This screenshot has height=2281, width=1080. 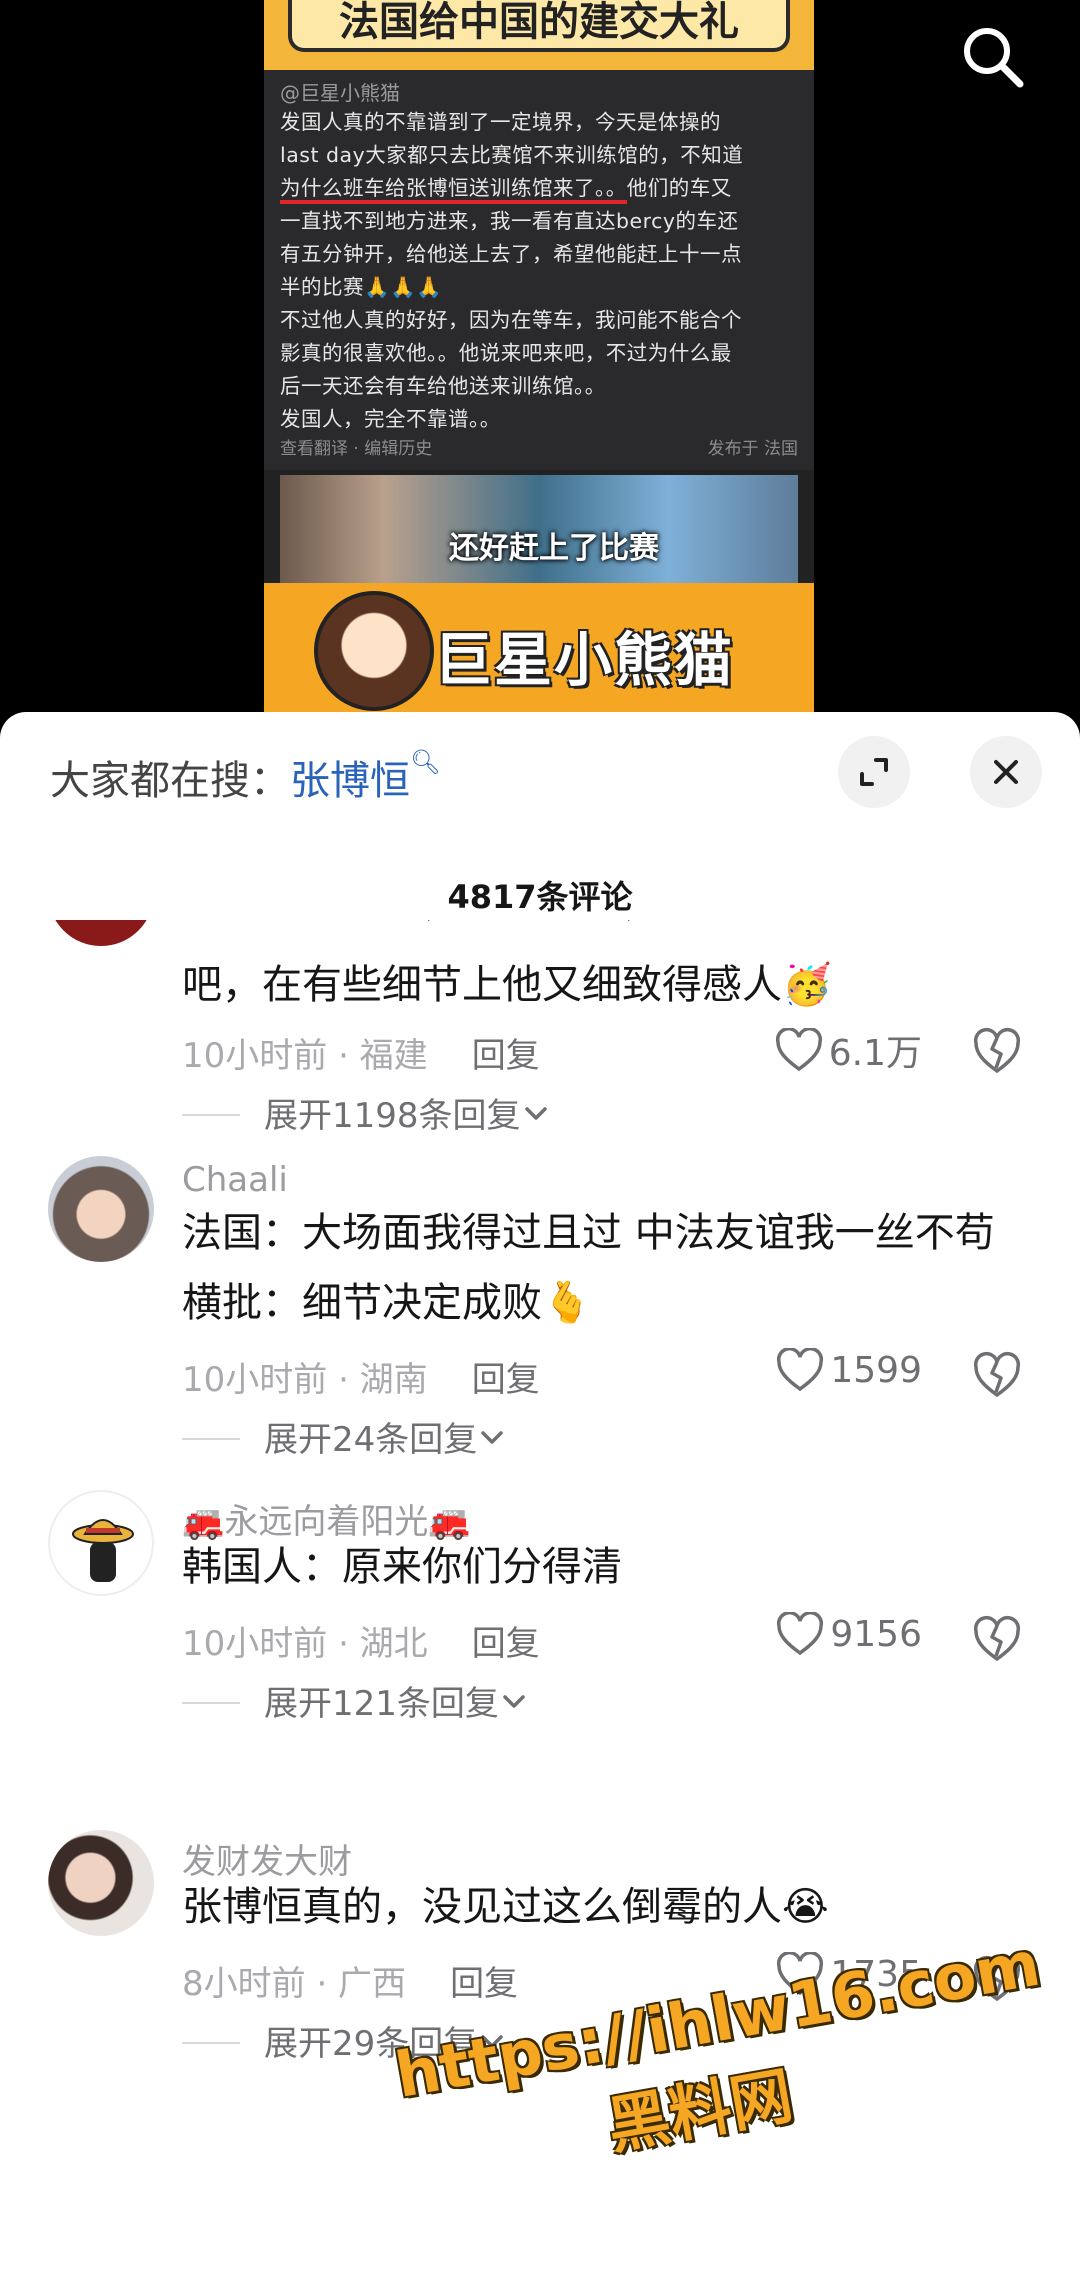 I want to click on trending-search: 大家都在搜：张博恒🔍︎, so click(x=245, y=777).